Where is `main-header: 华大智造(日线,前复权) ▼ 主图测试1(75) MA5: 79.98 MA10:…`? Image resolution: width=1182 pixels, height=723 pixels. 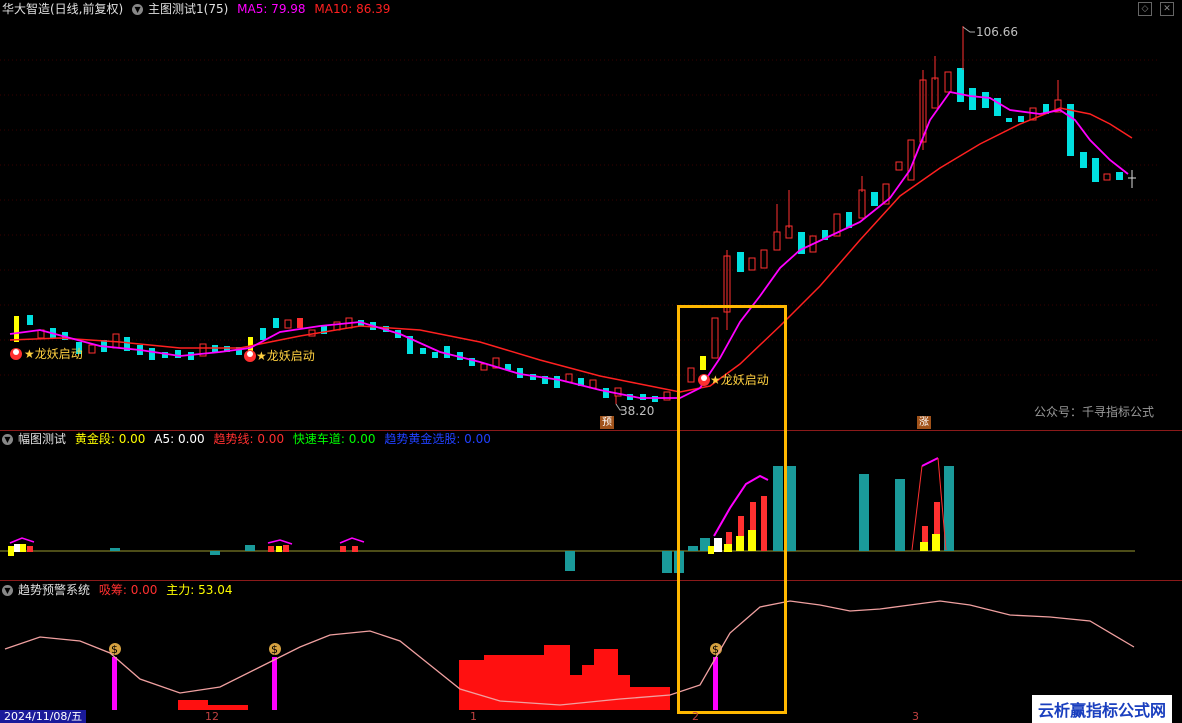 main-header: 华大智造(日线,前复权) ▼ 主图测试1(75) MA5: 79.98 MA10:… is located at coordinates (198, 9).